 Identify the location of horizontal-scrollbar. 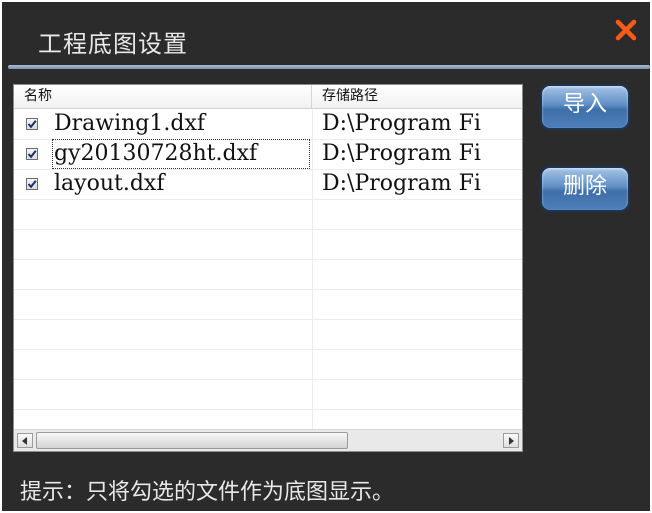
(268, 440).